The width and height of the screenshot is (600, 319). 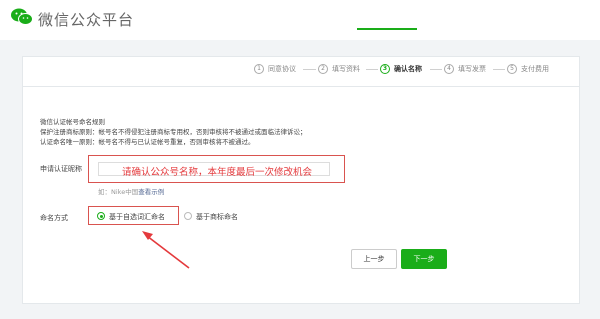 I want to click on radio-custom-words, so click(x=101, y=216).